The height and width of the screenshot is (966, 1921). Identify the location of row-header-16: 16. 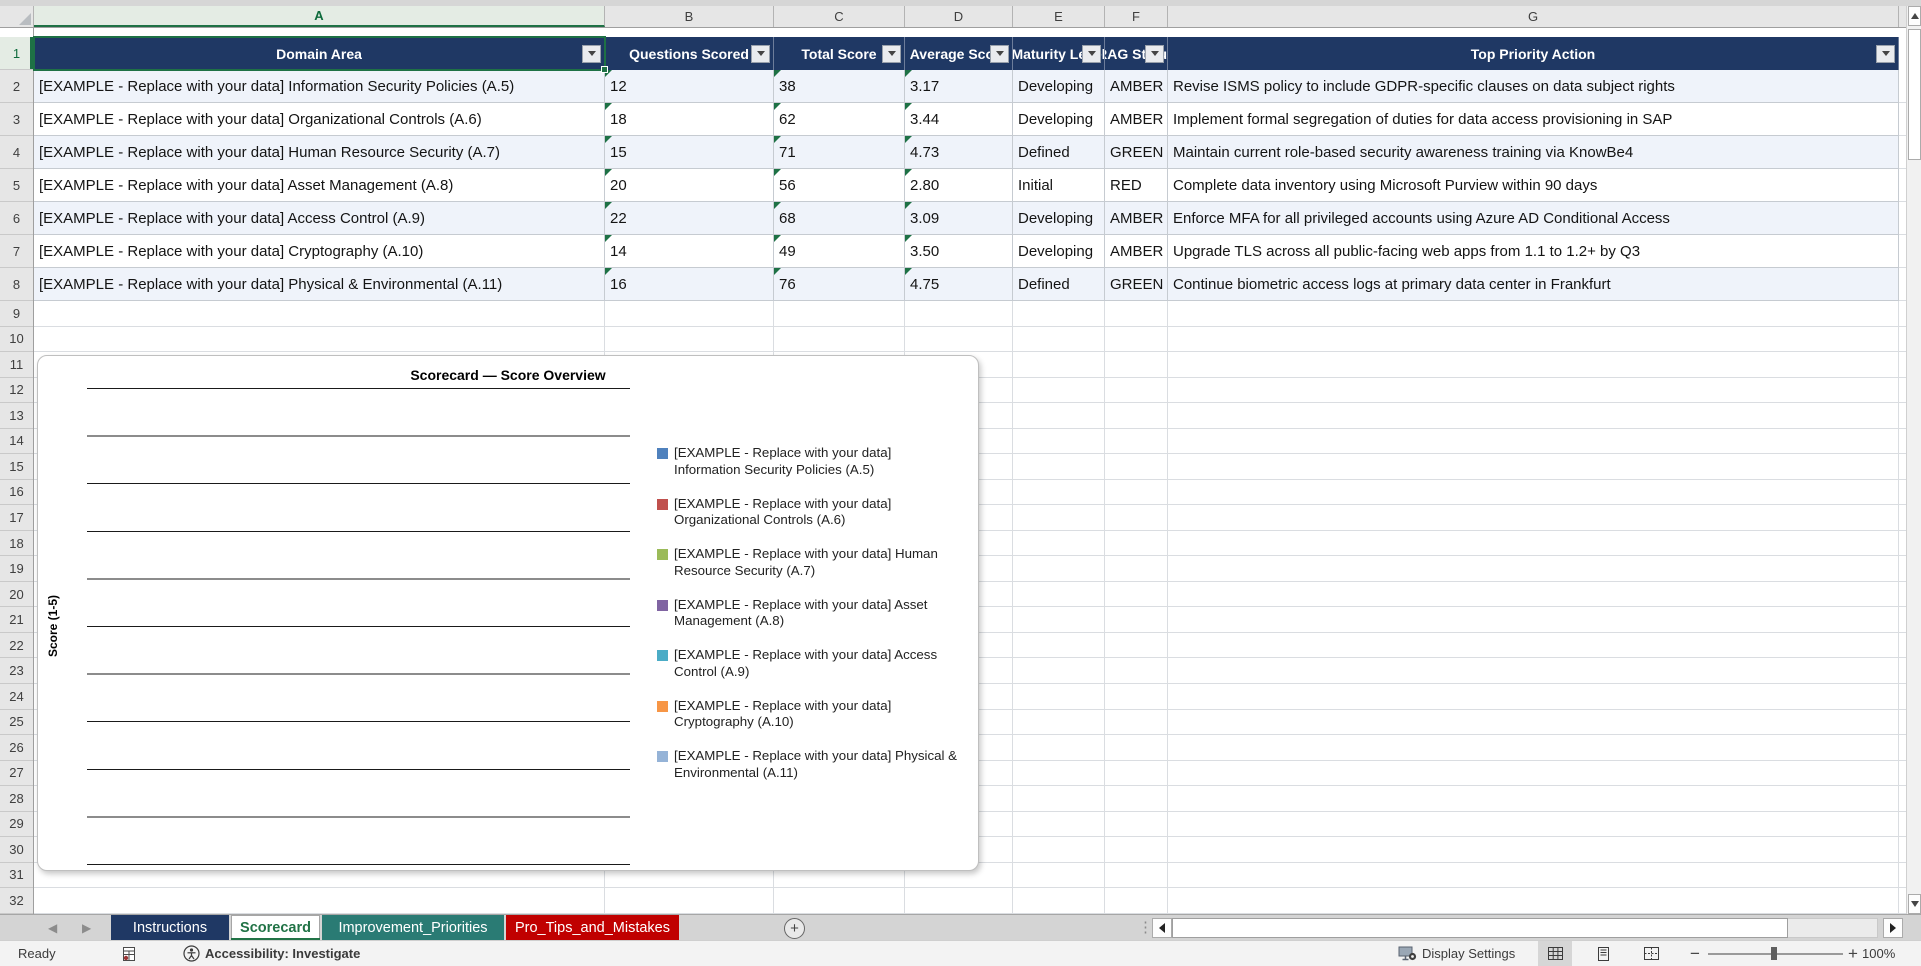
(16, 492).